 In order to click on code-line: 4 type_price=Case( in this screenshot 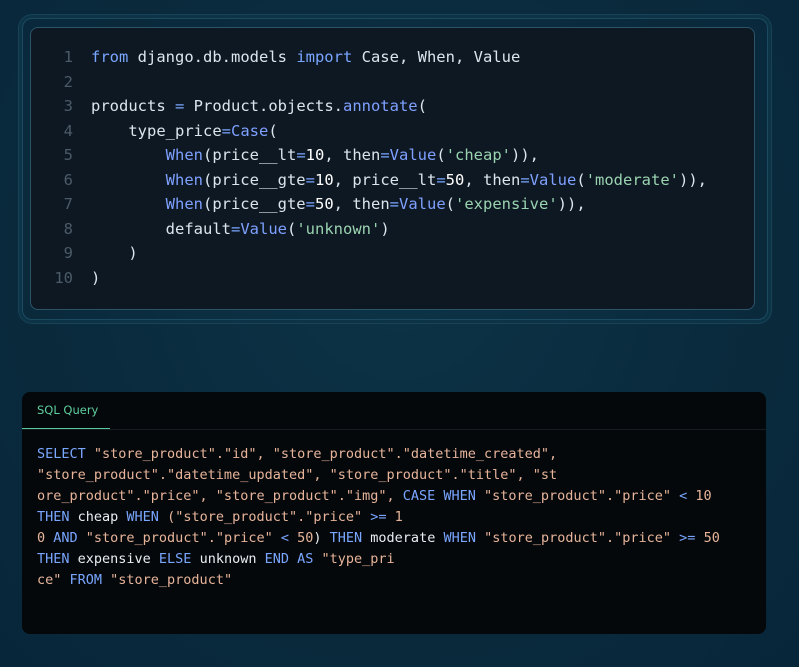, I will do `click(369, 131)`.